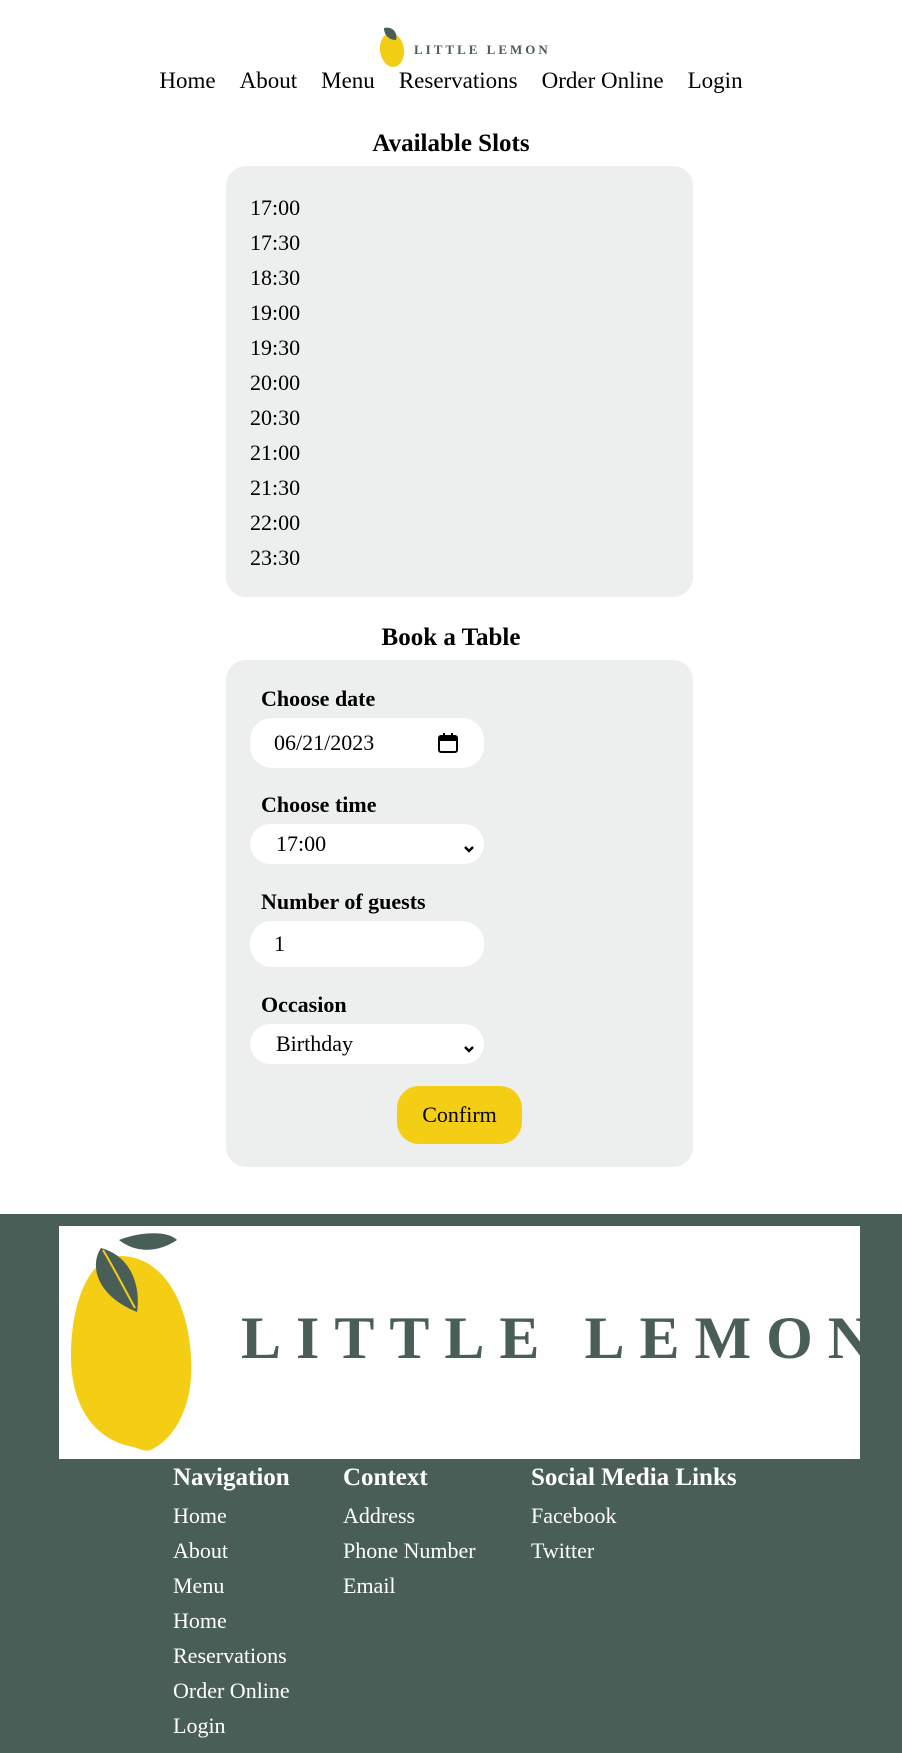  What do you see at coordinates (715, 81) in the screenshot?
I see `nav-link-login: Login` at bounding box center [715, 81].